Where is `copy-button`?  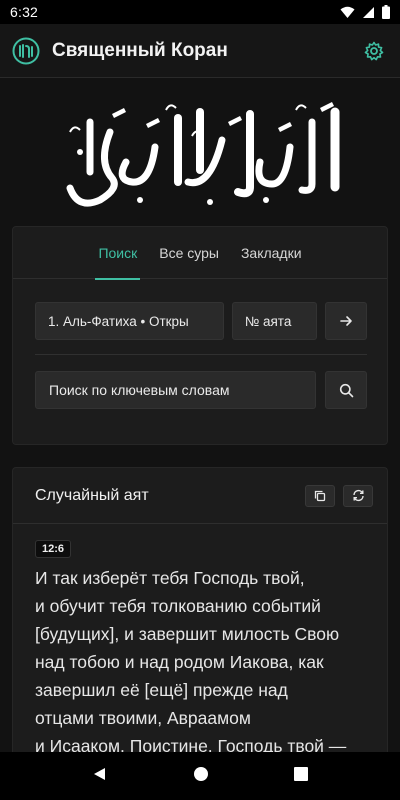 copy-button is located at coordinates (320, 495).